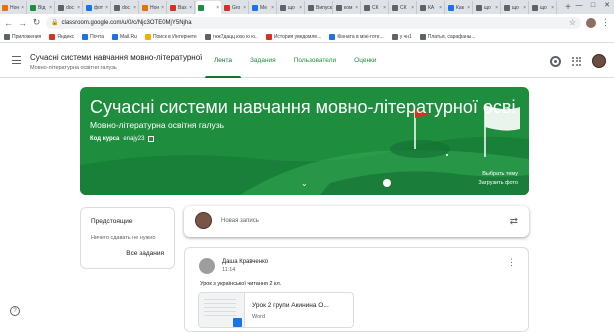 Image resolution: width=614 pixels, height=332 pixels. I want to click on browser-tab: Випуск×, so click(319, 7).